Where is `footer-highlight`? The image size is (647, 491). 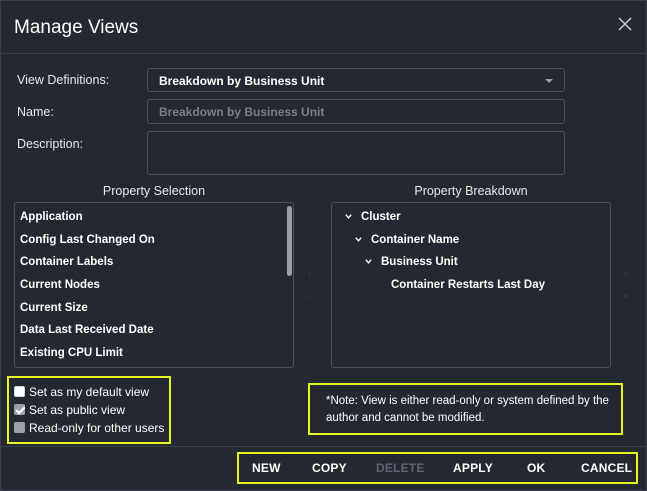 footer-highlight is located at coordinates (437, 468).